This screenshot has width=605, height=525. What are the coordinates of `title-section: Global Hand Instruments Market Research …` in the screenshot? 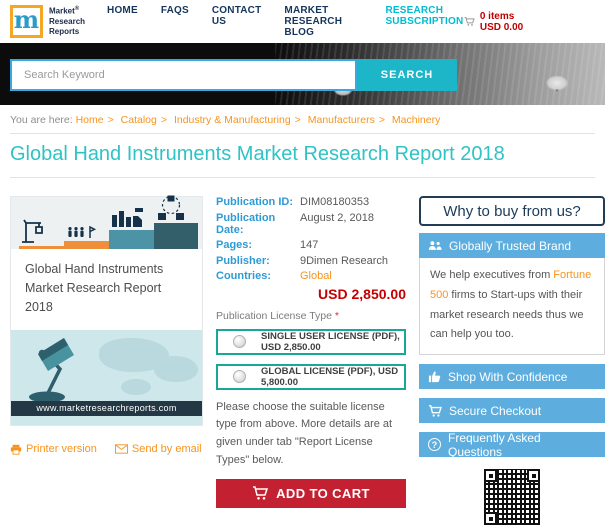 It's located at (302, 155).